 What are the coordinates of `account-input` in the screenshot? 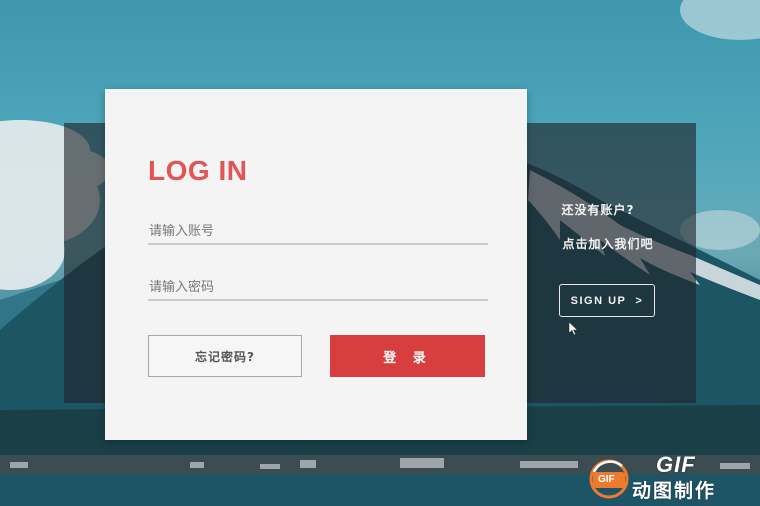 It's located at (318, 232).